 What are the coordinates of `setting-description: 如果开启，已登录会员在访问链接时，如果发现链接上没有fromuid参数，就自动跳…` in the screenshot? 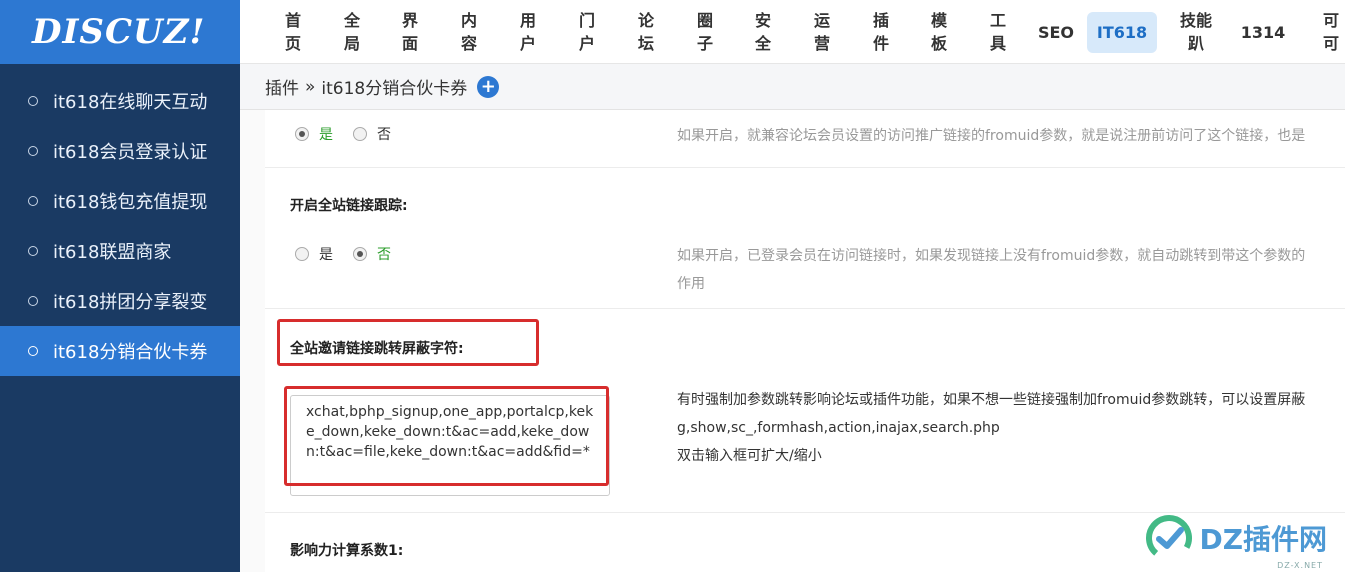 It's located at (991, 270).